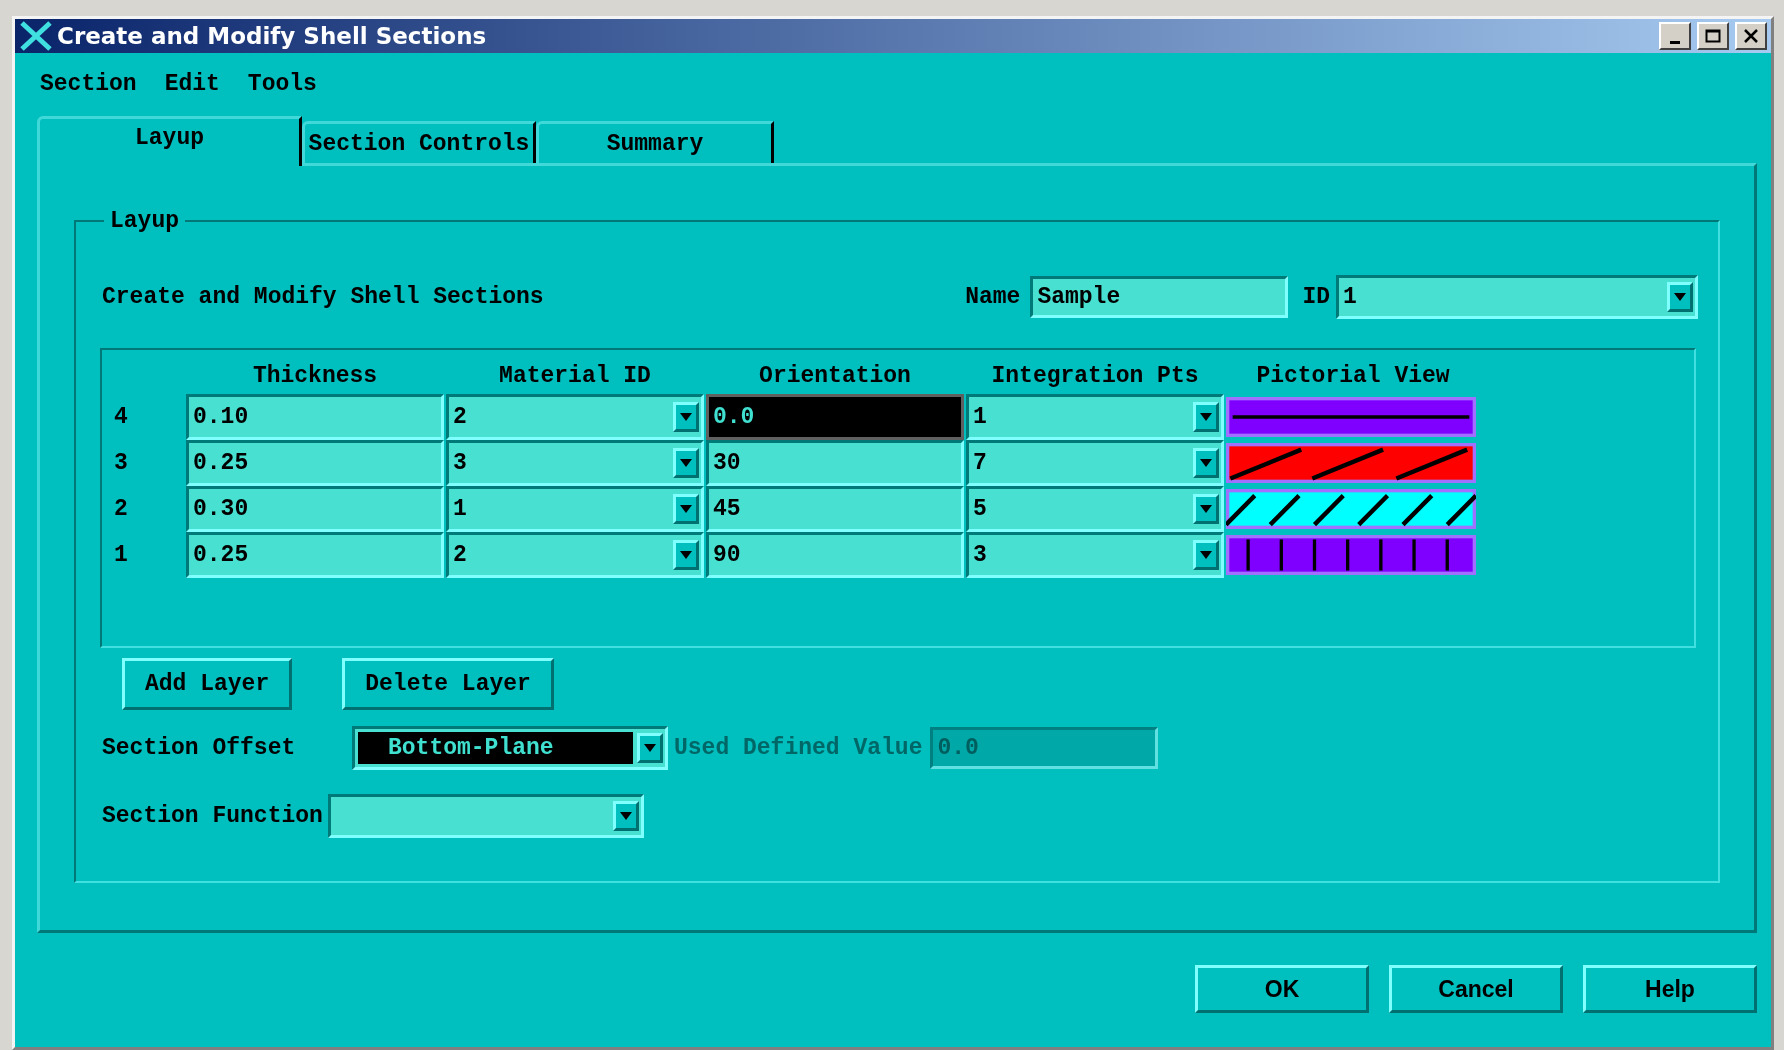 This screenshot has height=1050, width=1784. What do you see at coordinates (486, 816) in the screenshot?
I see `section-function-dropdown` at bounding box center [486, 816].